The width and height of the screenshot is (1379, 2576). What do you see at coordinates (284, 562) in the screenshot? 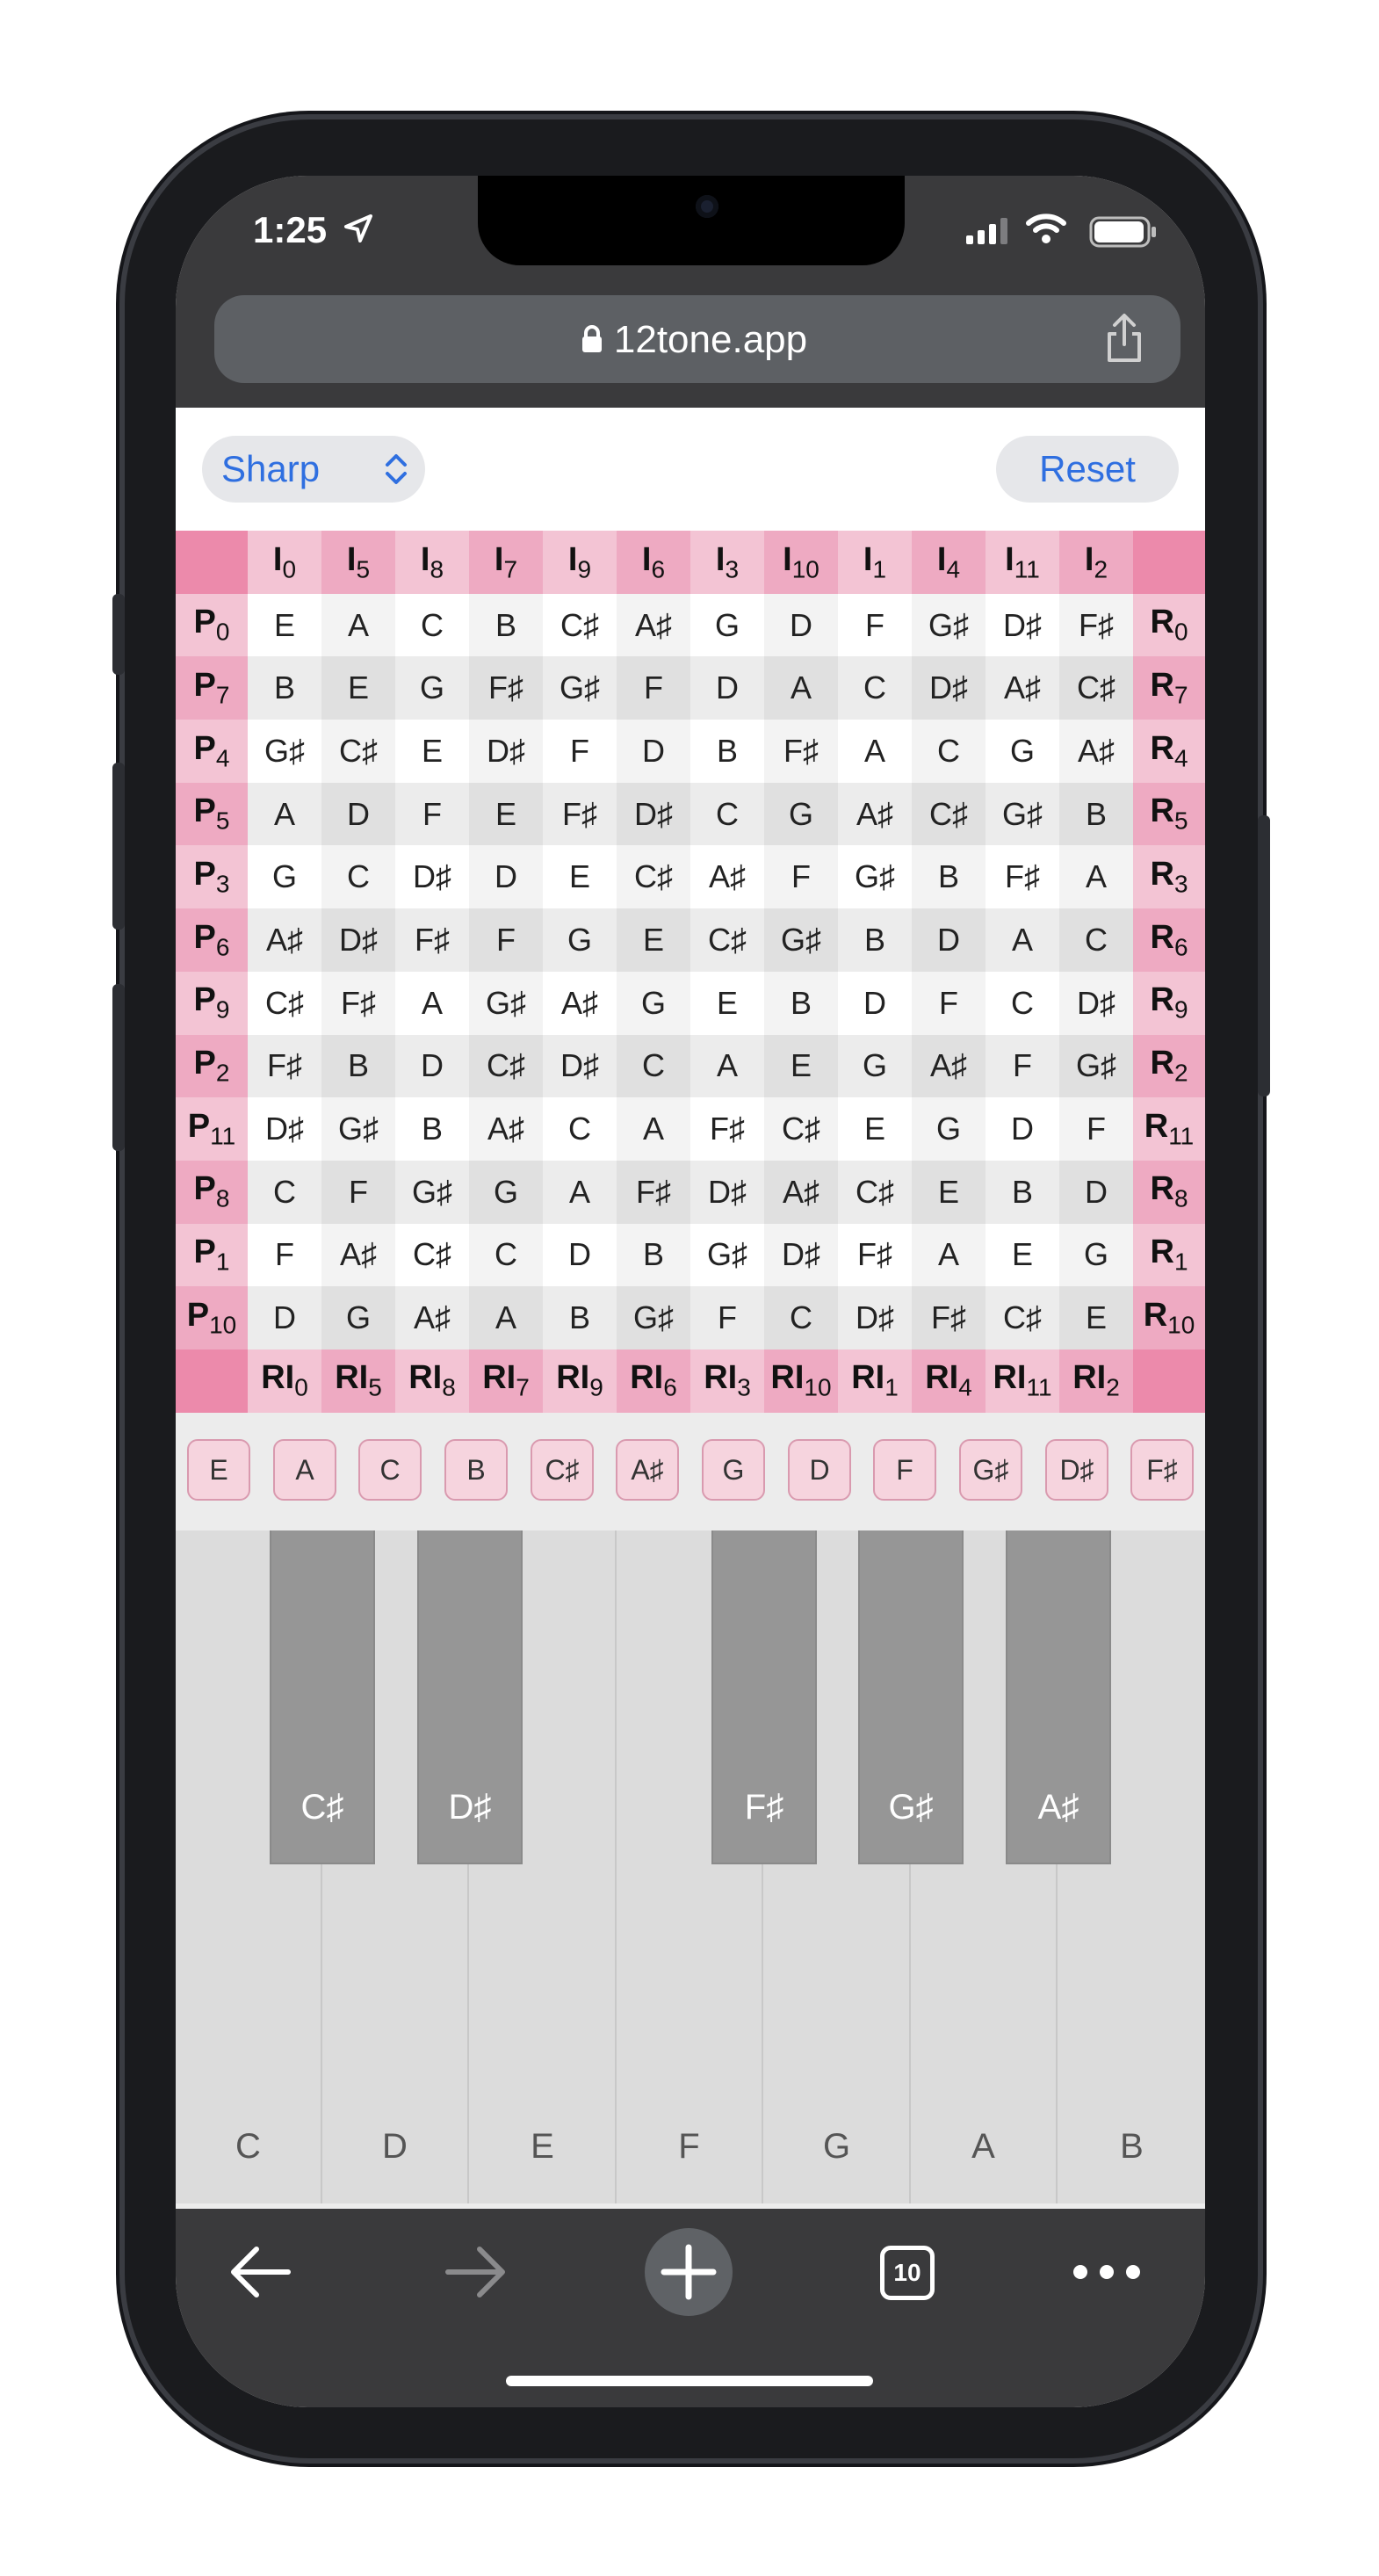
I see `inversion-label: I0` at bounding box center [284, 562].